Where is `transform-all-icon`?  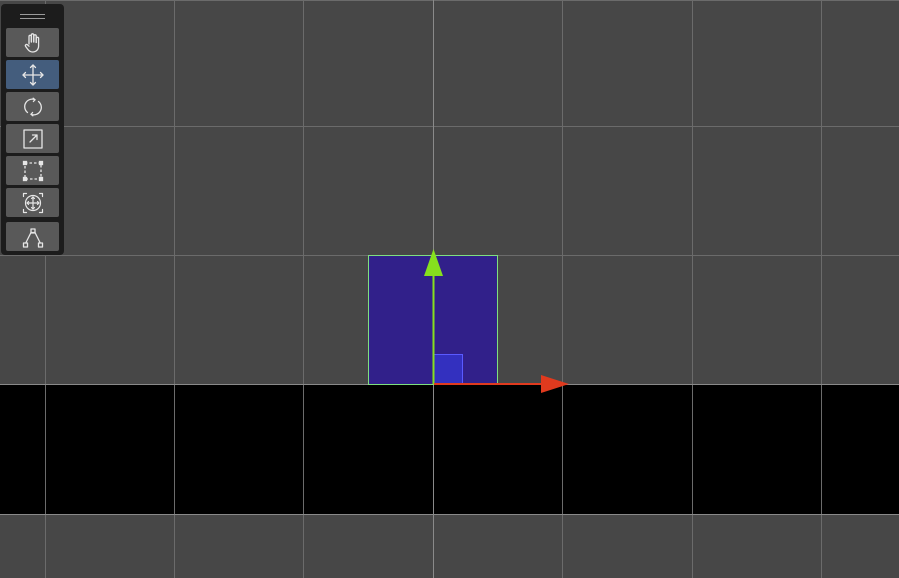 transform-all-icon is located at coordinates (32, 202).